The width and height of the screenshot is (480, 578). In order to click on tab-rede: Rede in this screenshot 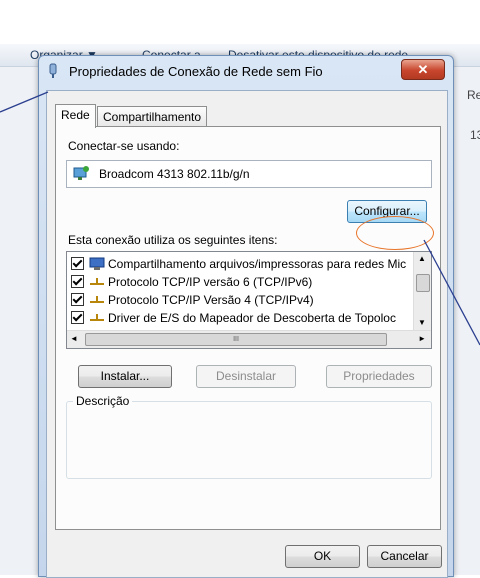, I will do `click(75, 116)`.